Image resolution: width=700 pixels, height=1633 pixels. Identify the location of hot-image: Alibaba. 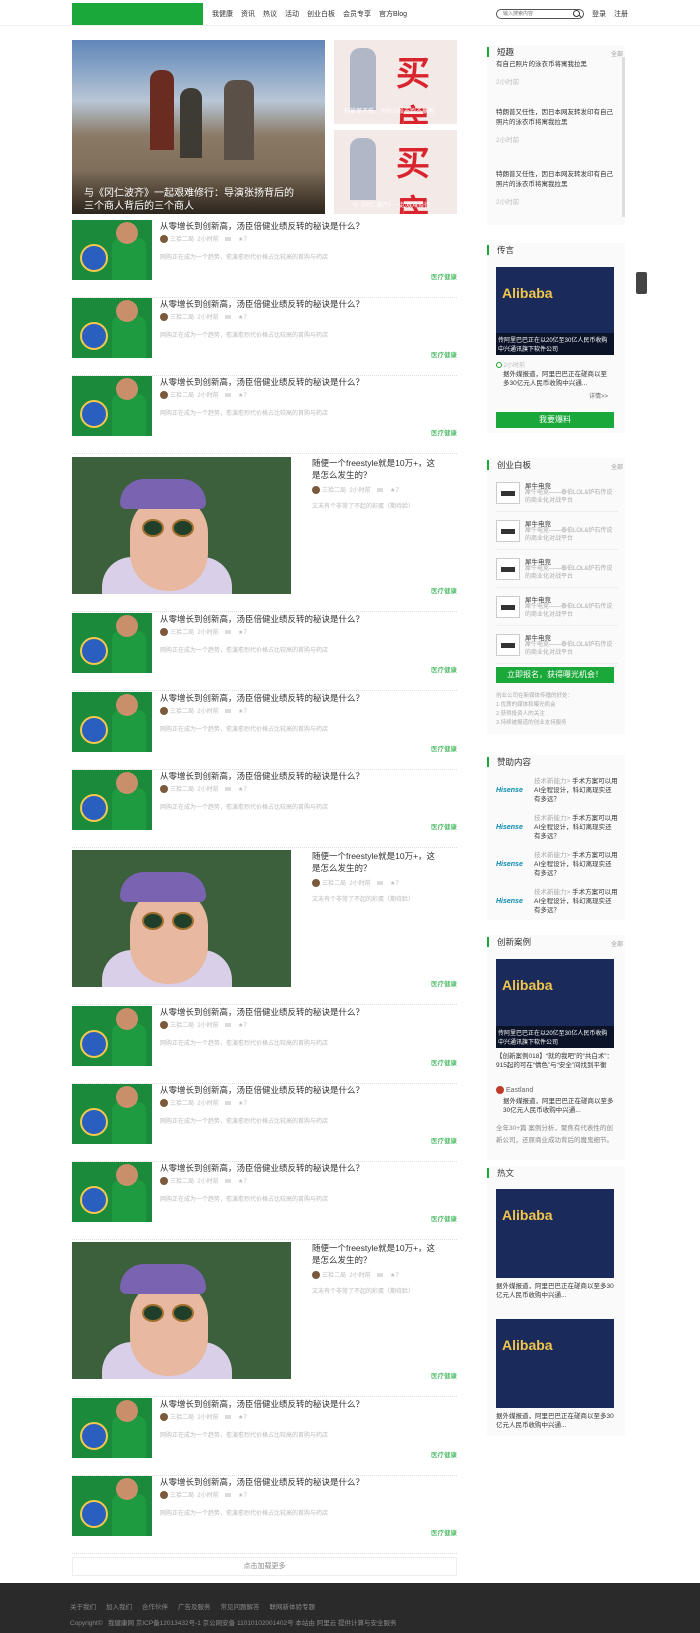
(555, 1363).